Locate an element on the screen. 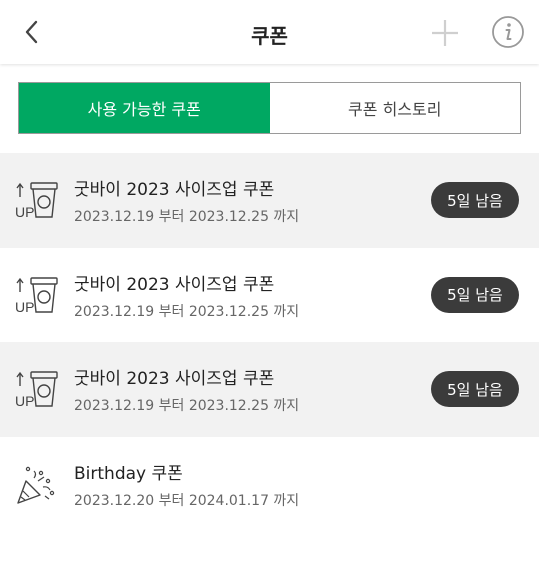 The width and height of the screenshot is (539, 582). tab-coupon-history: 쿠폰 히스토리 is located at coordinates (394, 108).